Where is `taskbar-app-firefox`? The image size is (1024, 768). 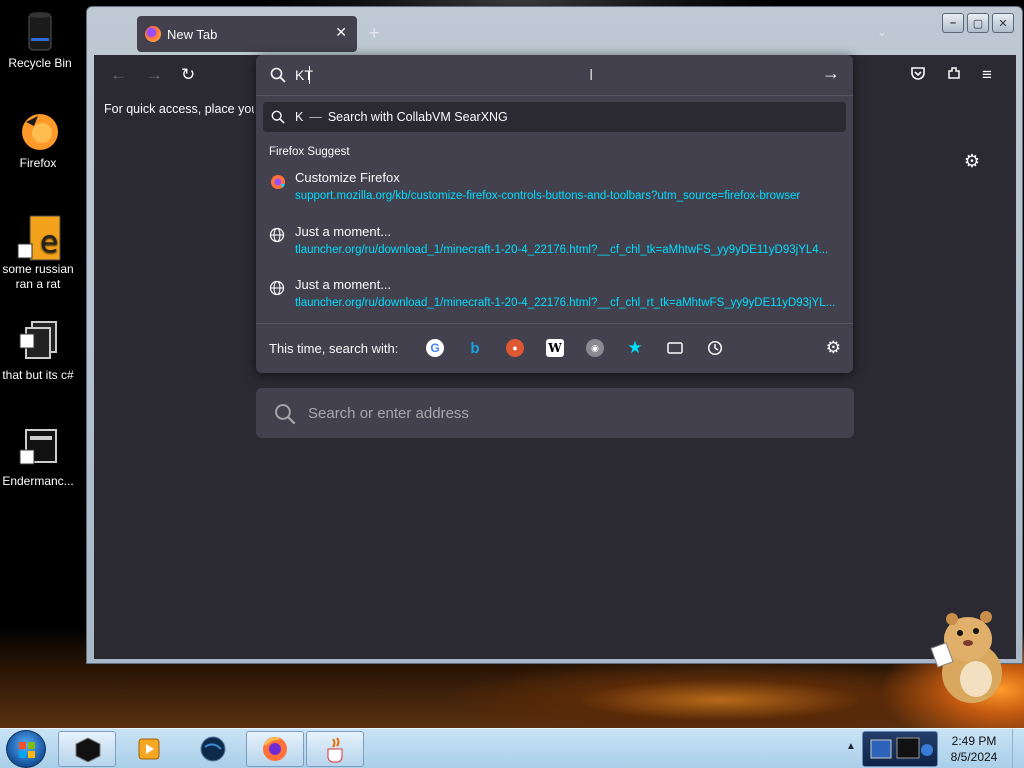 taskbar-app-firefox is located at coordinates (275, 749).